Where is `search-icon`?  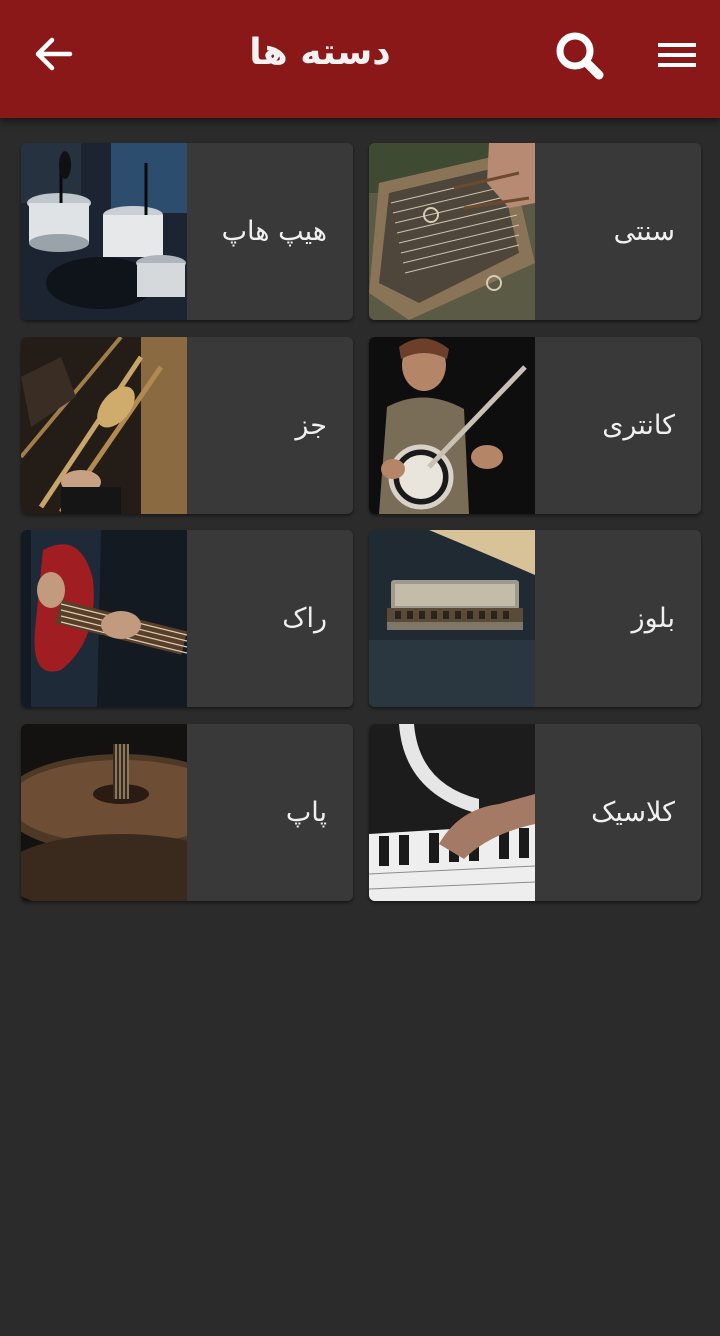 search-icon is located at coordinates (580, 56).